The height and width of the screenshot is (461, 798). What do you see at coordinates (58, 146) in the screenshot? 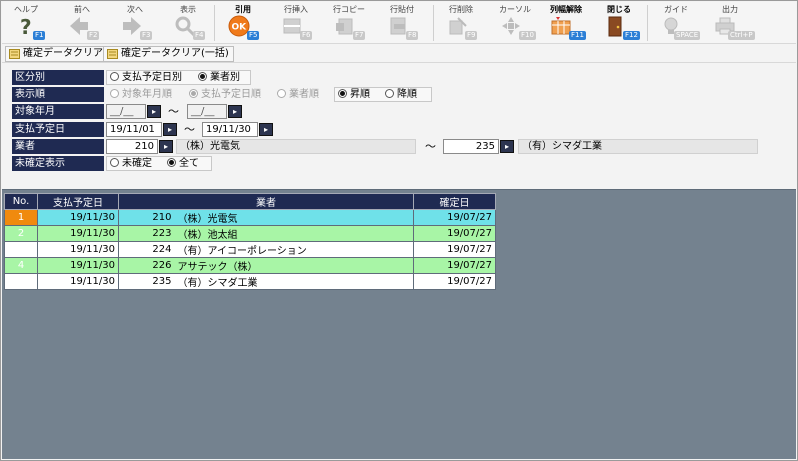
I see `vendor-label: 業者` at bounding box center [58, 146].